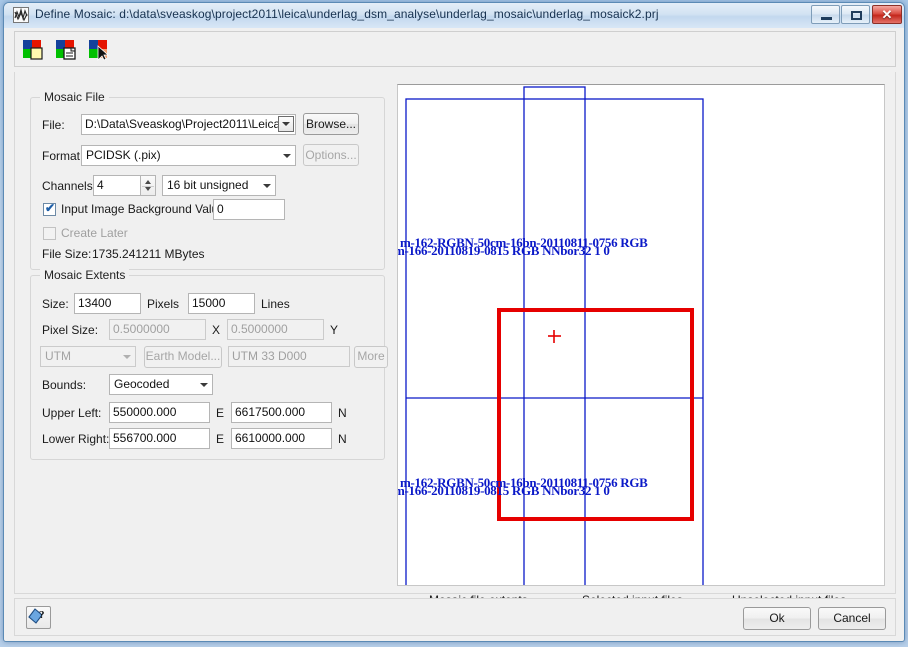 The height and width of the screenshot is (647, 908). I want to click on format-value: PCIDSK (.pix), so click(123, 155).